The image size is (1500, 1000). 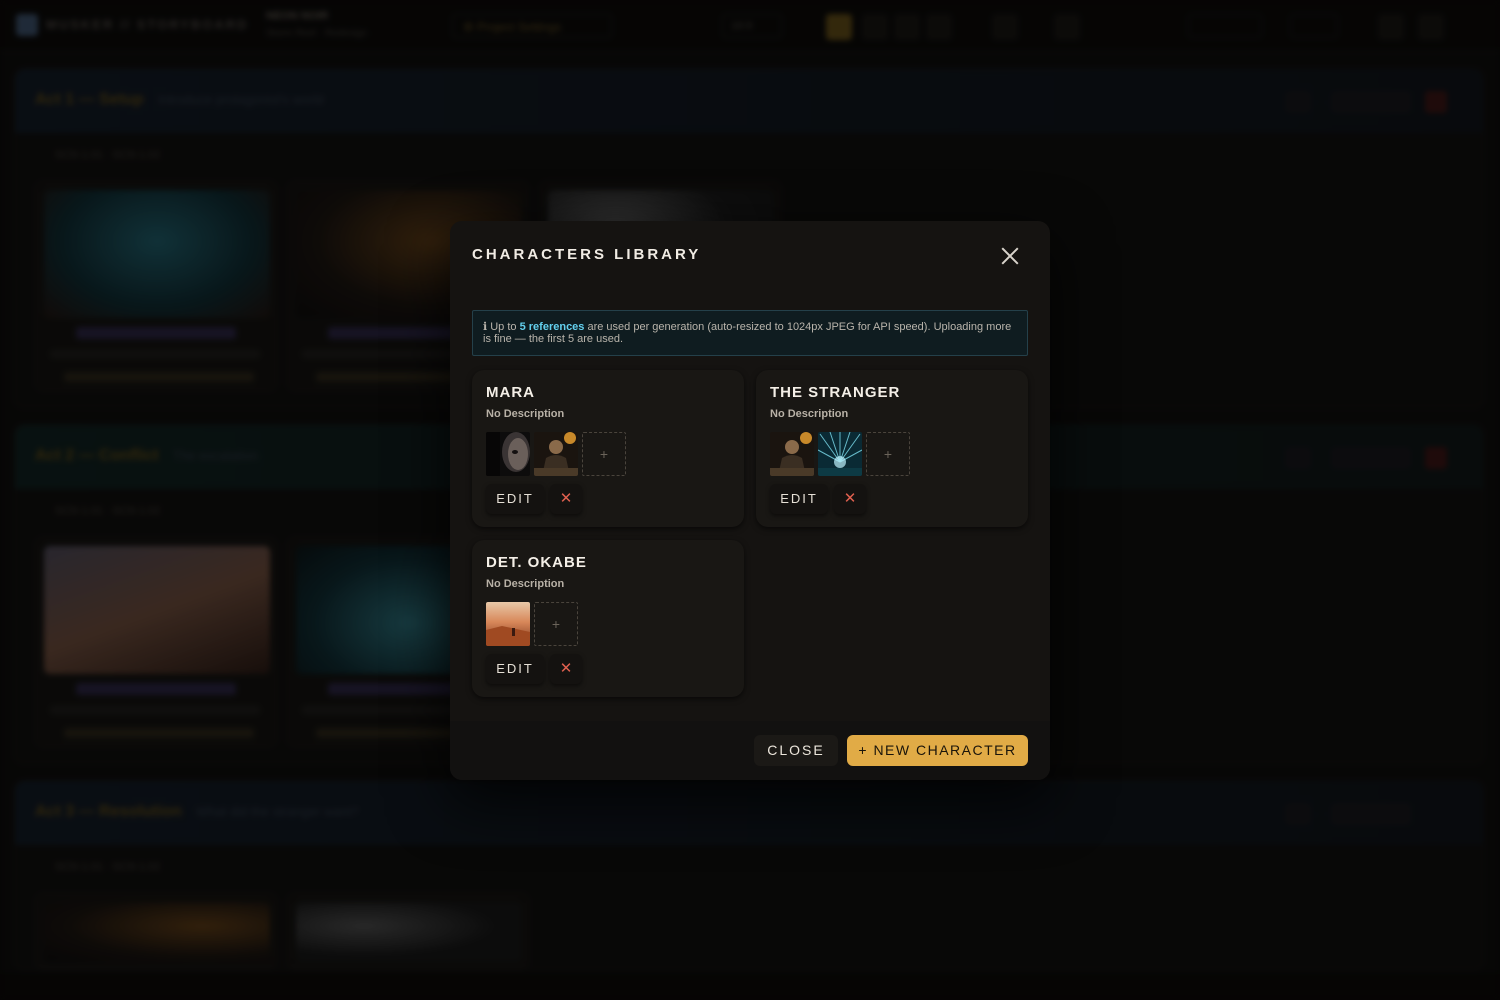 I want to click on new-character-button: + NEW CHARACTER, so click(x=937, y=750).